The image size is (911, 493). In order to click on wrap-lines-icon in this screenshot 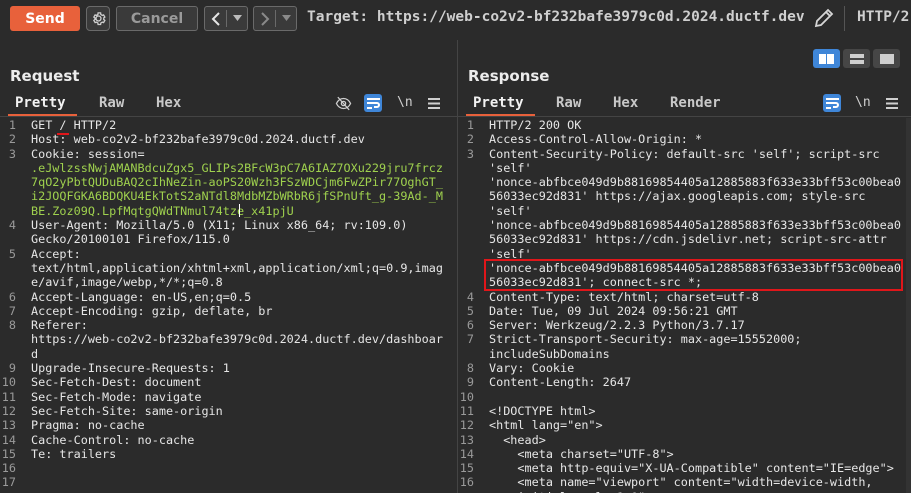, I will do `click(832, 103)`.